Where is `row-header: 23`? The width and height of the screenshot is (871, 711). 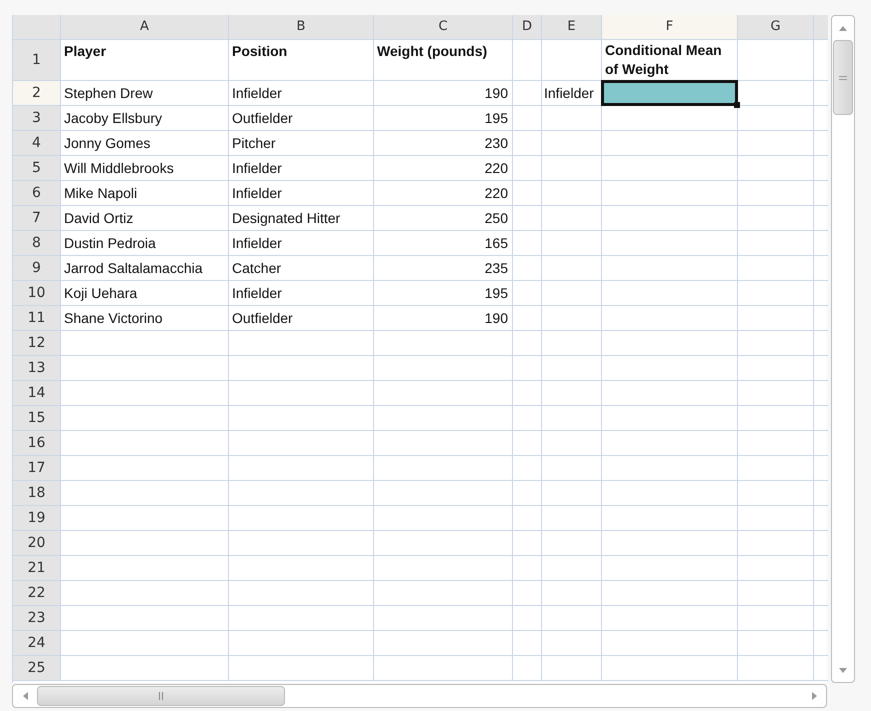 row-header: 23 is located at coordinates (37, 618).